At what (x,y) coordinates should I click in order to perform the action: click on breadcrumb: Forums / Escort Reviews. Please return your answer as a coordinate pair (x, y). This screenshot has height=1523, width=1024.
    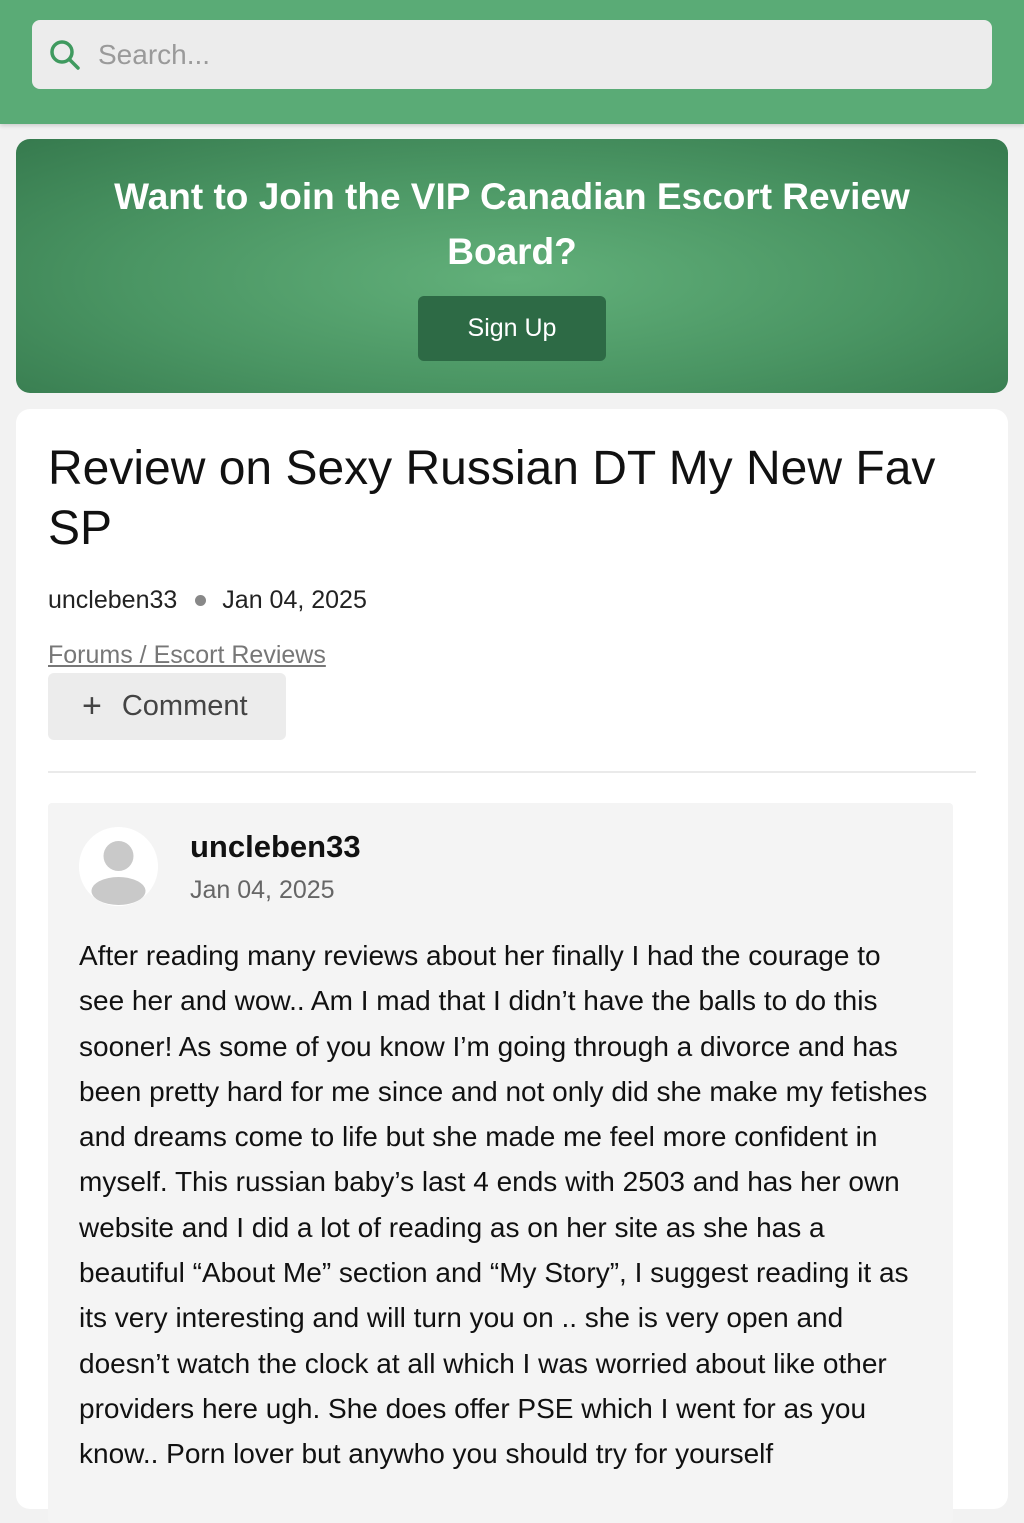
    Looking at the image, I should click on (187, 655).